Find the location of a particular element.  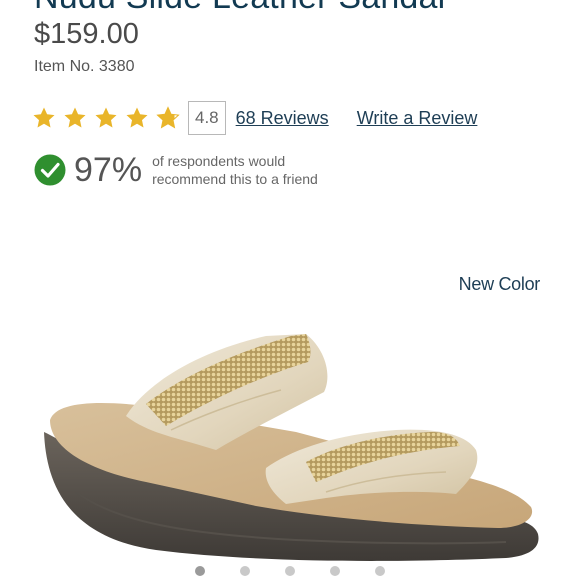

recommend-percent: 97% is located at coordinates (108, 170).